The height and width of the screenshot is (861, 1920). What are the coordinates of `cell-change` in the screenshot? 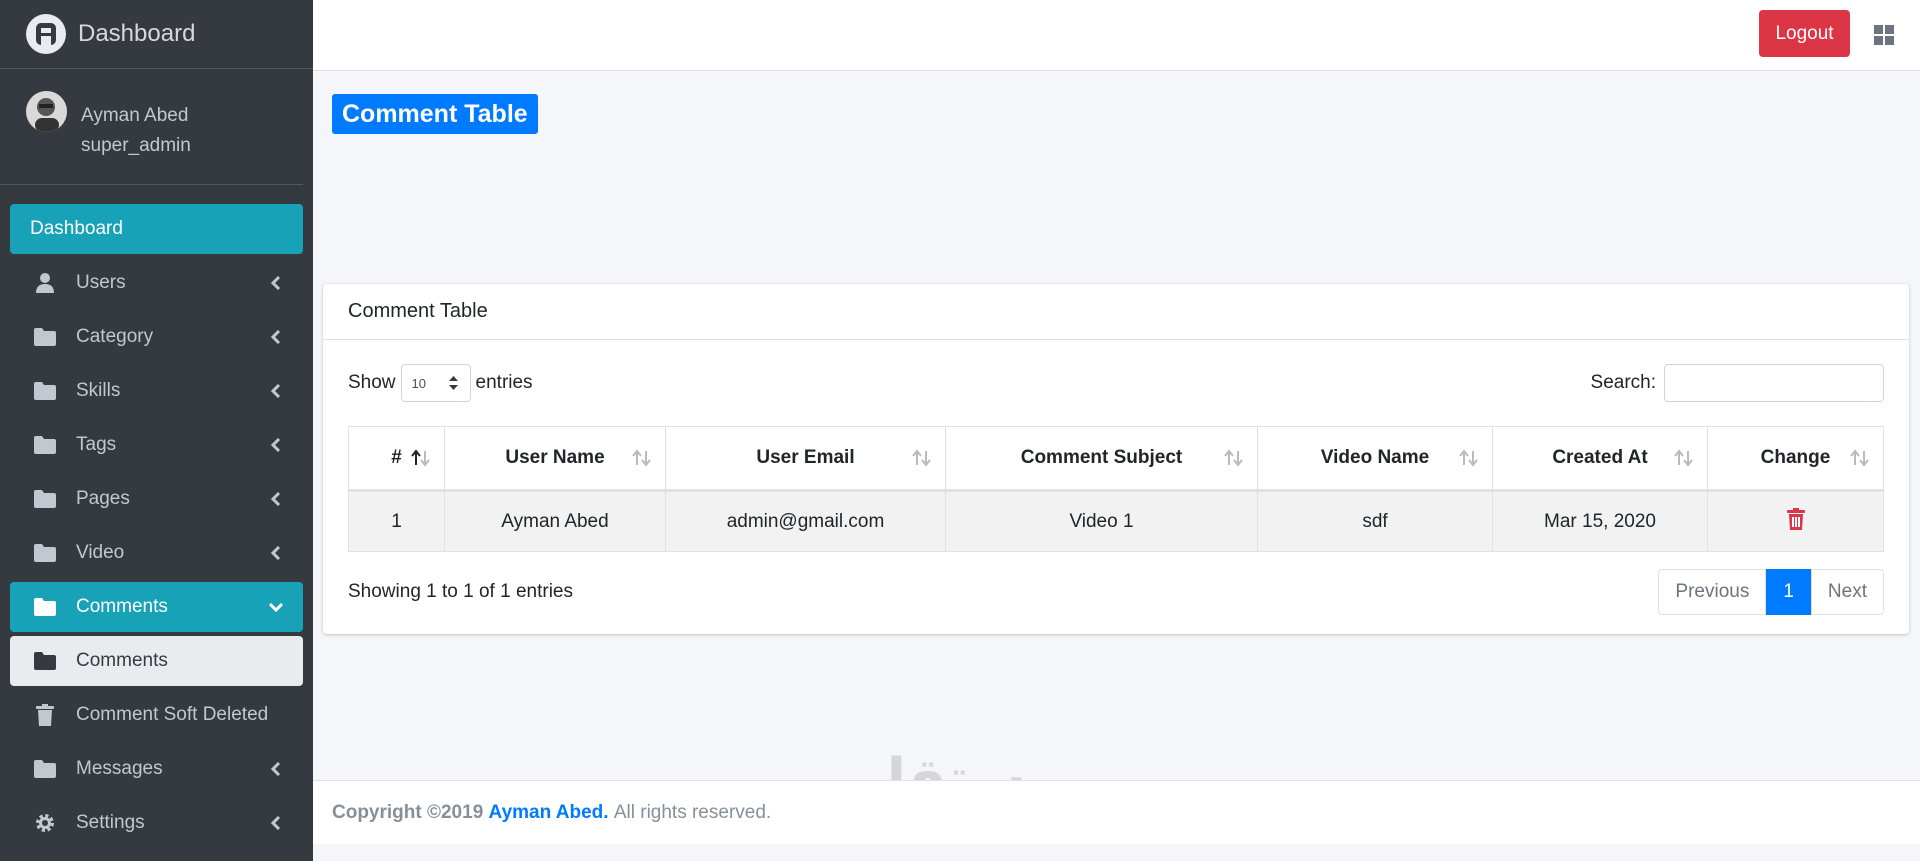 It's located at (1795, 521).